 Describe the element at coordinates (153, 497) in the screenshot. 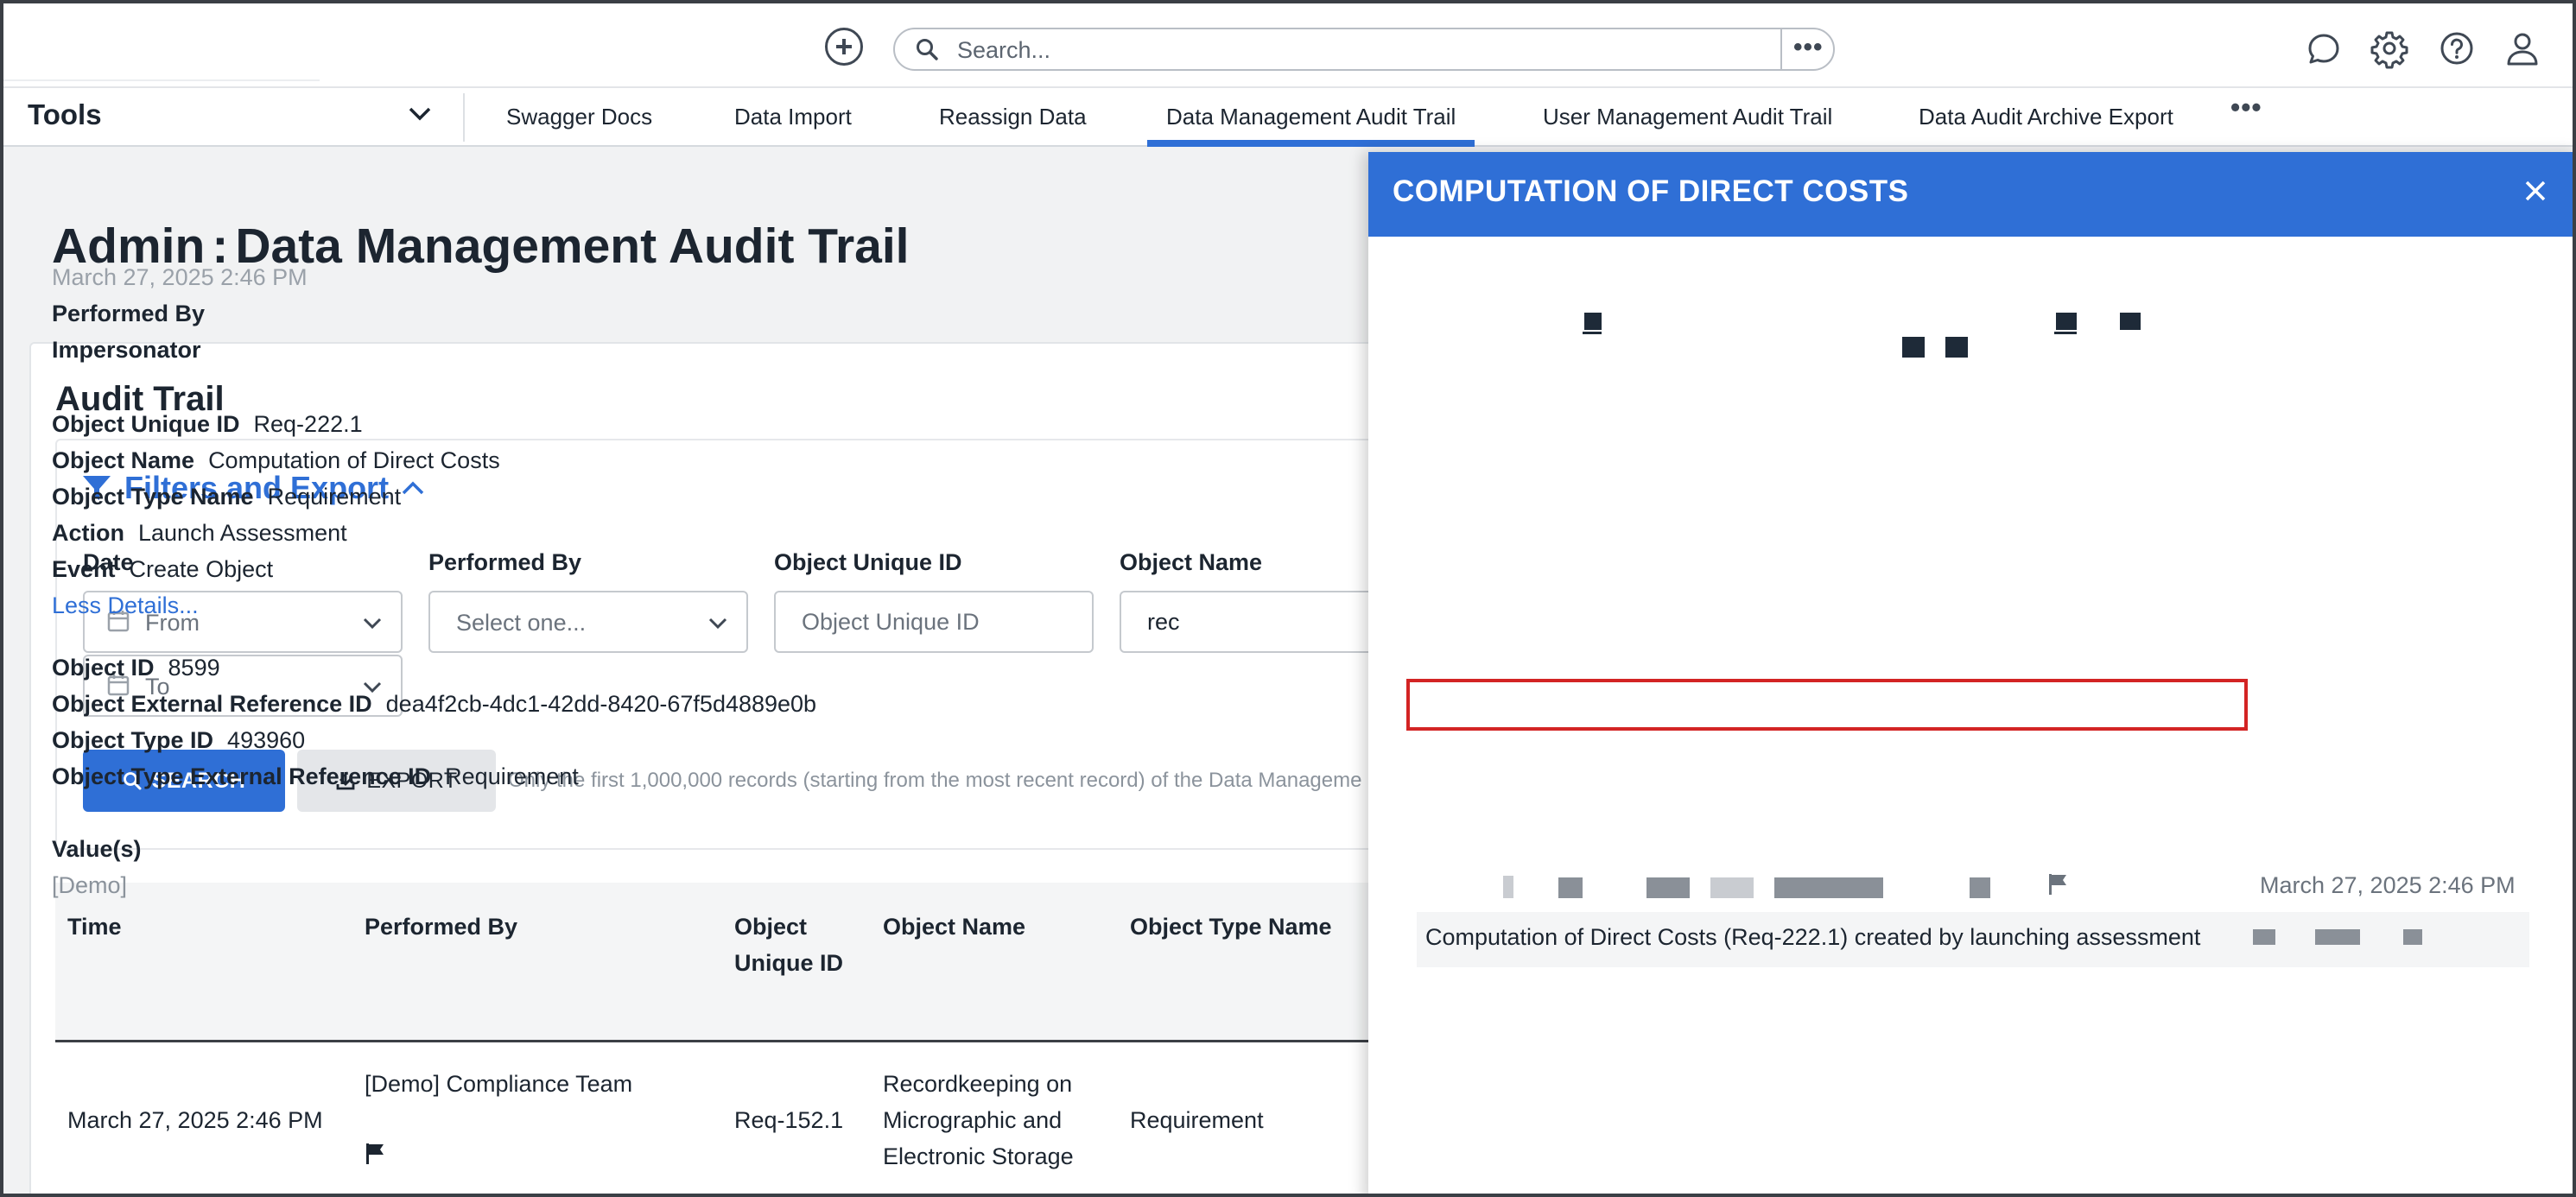

I see `field-label: Object Type Name` at that location.